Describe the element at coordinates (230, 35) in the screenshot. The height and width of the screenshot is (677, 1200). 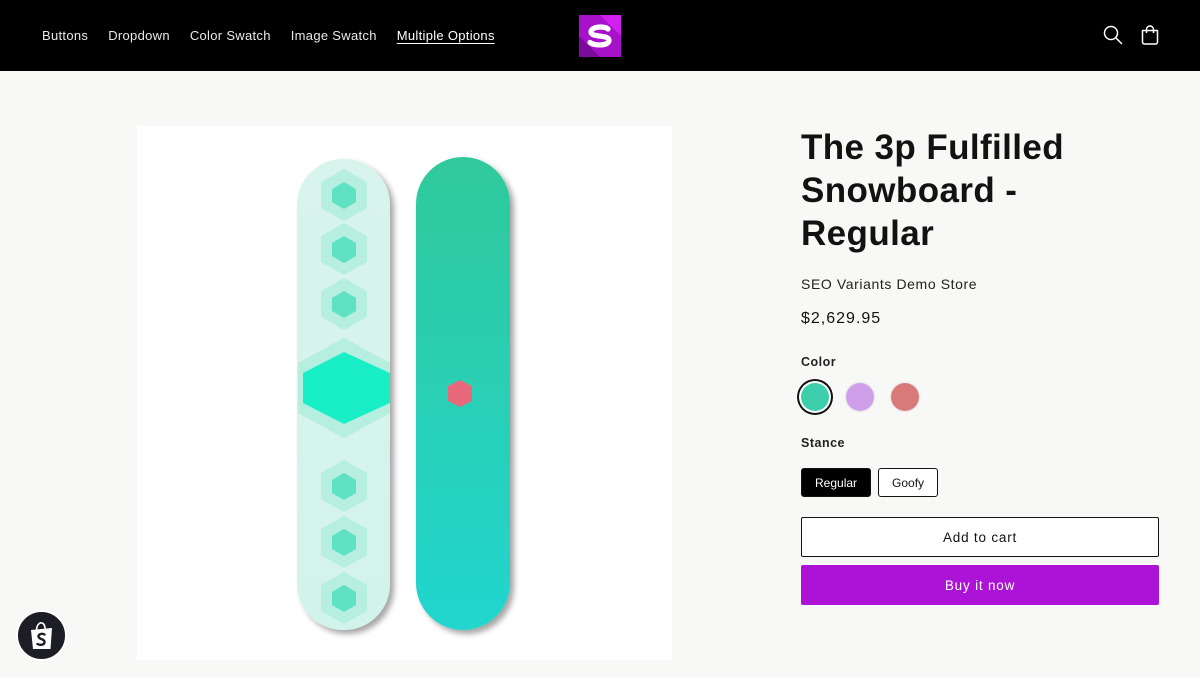
I see `nav-link-color-swatch: Color Swatch` at that location.